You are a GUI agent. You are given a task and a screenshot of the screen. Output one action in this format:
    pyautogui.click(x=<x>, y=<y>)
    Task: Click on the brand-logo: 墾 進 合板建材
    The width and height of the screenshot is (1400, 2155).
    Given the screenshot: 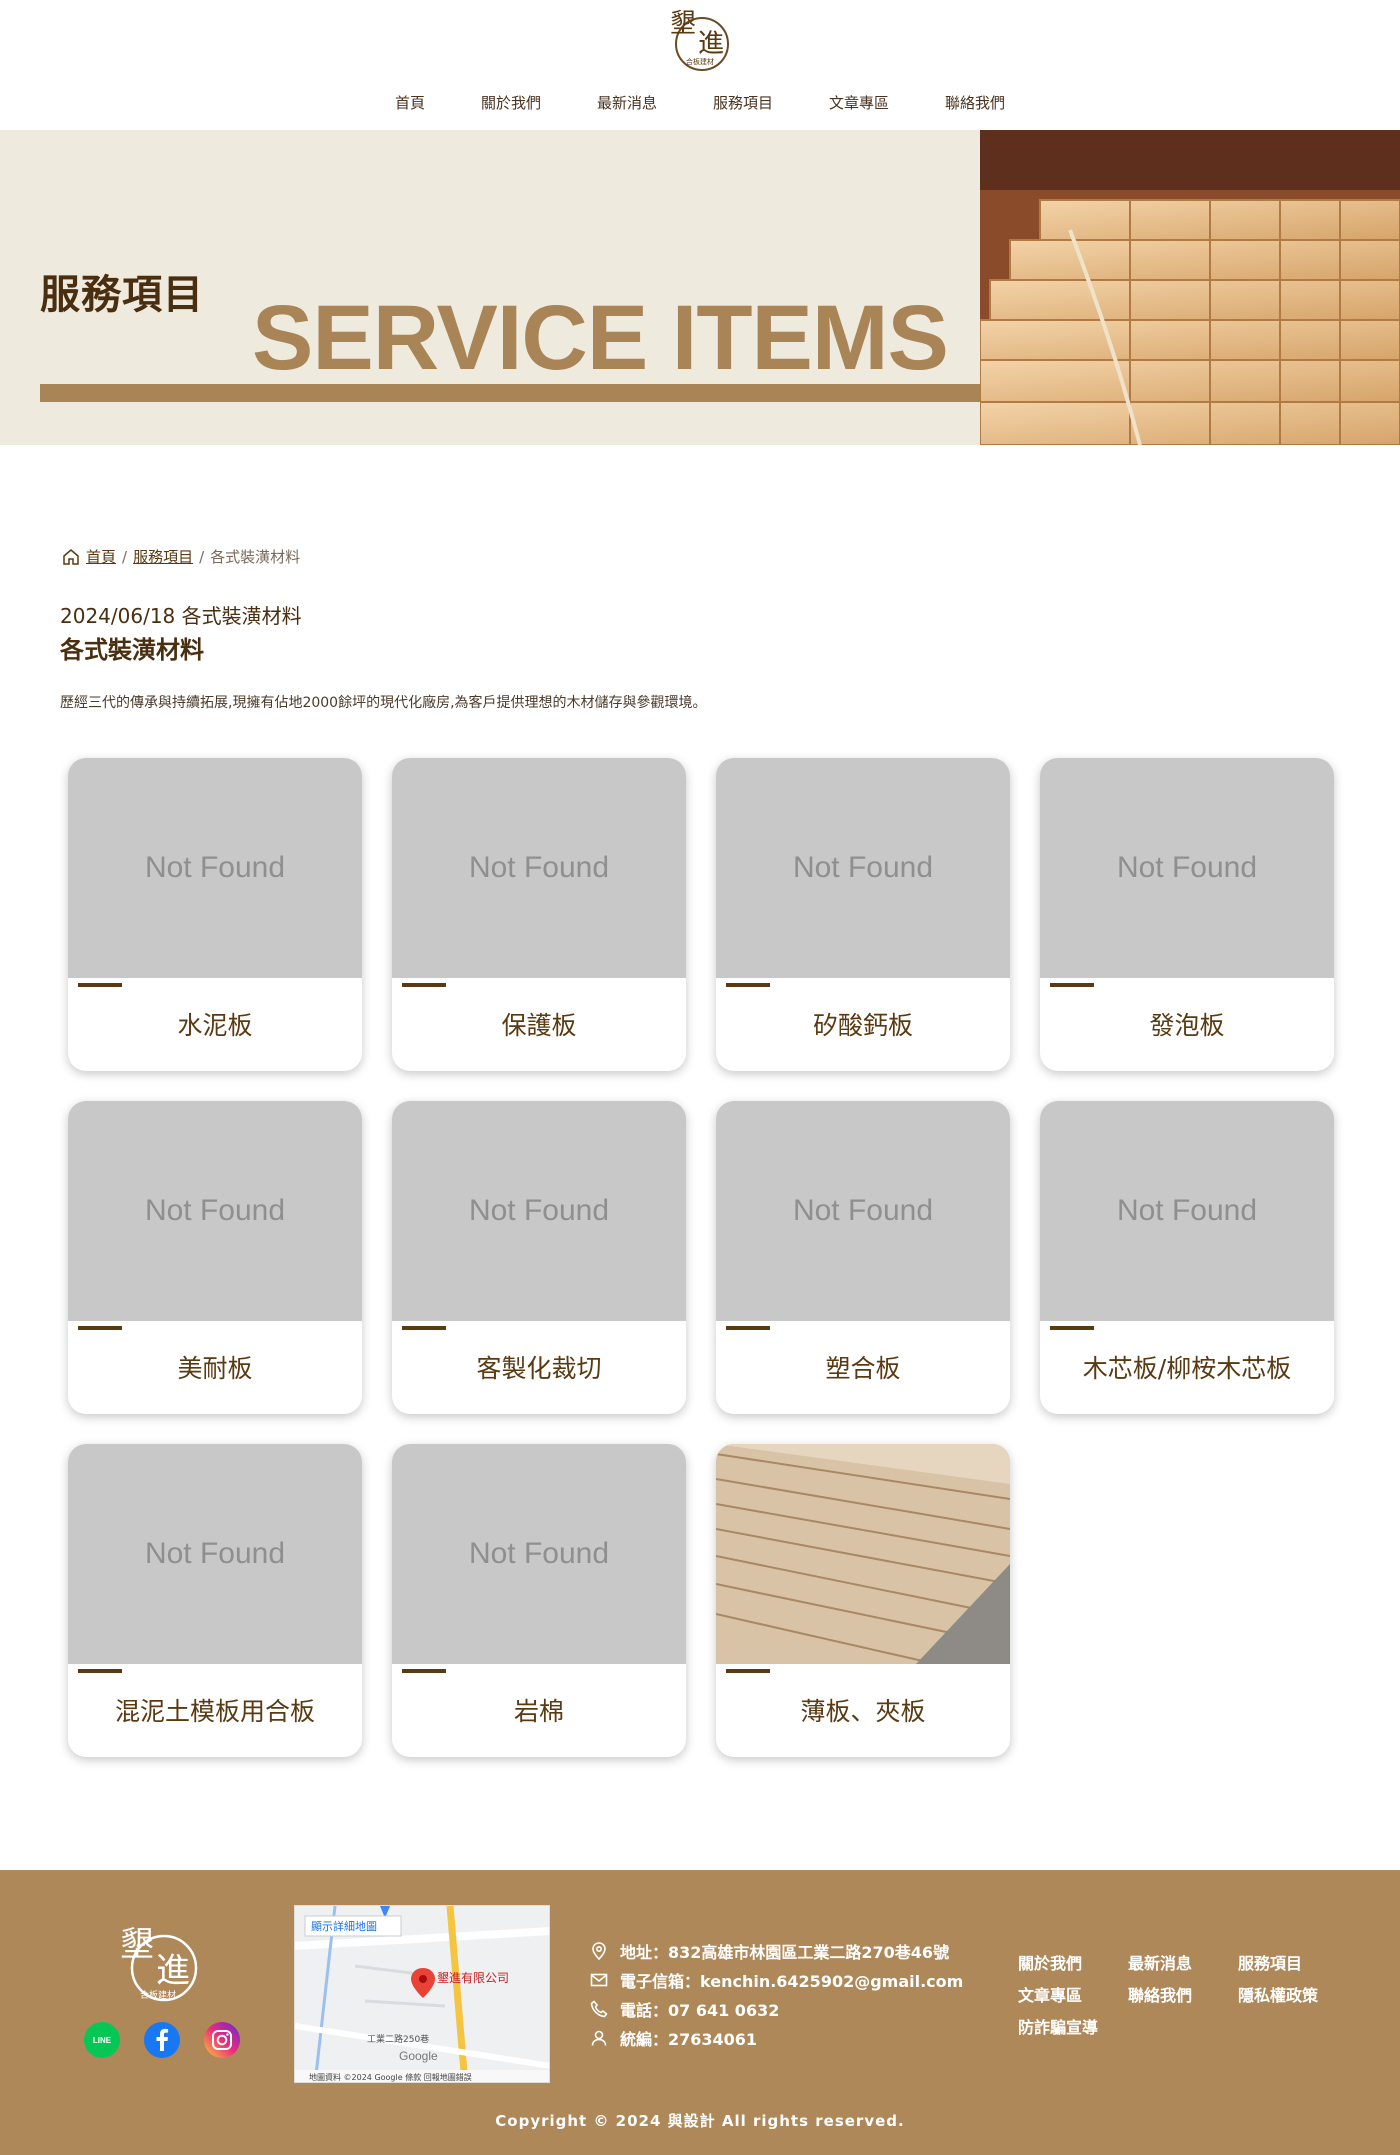 What is the action you would take?
    pyautogui.click(x=700, y=40)
    